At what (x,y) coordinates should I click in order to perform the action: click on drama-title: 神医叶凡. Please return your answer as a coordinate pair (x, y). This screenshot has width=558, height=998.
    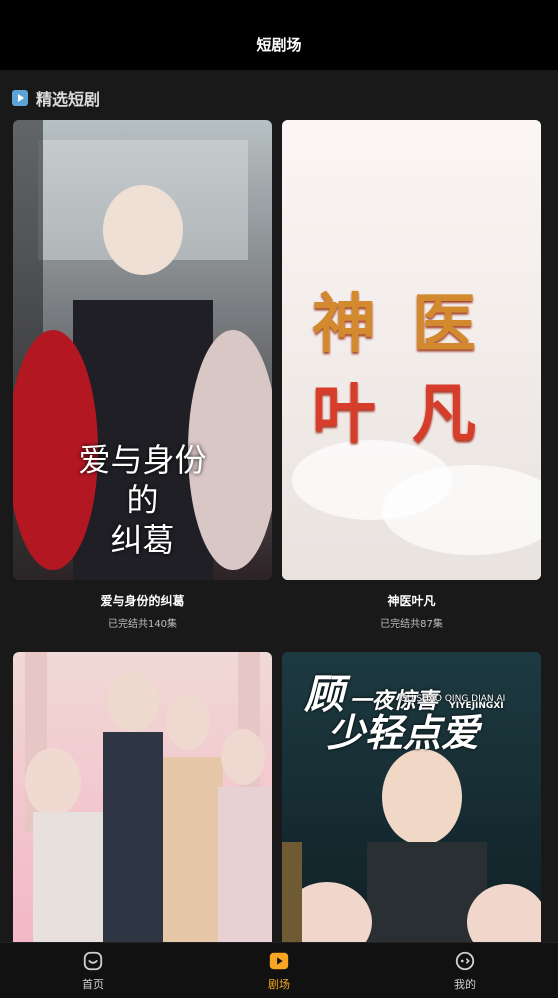
    Looking at the image, I should click on (411, 601).